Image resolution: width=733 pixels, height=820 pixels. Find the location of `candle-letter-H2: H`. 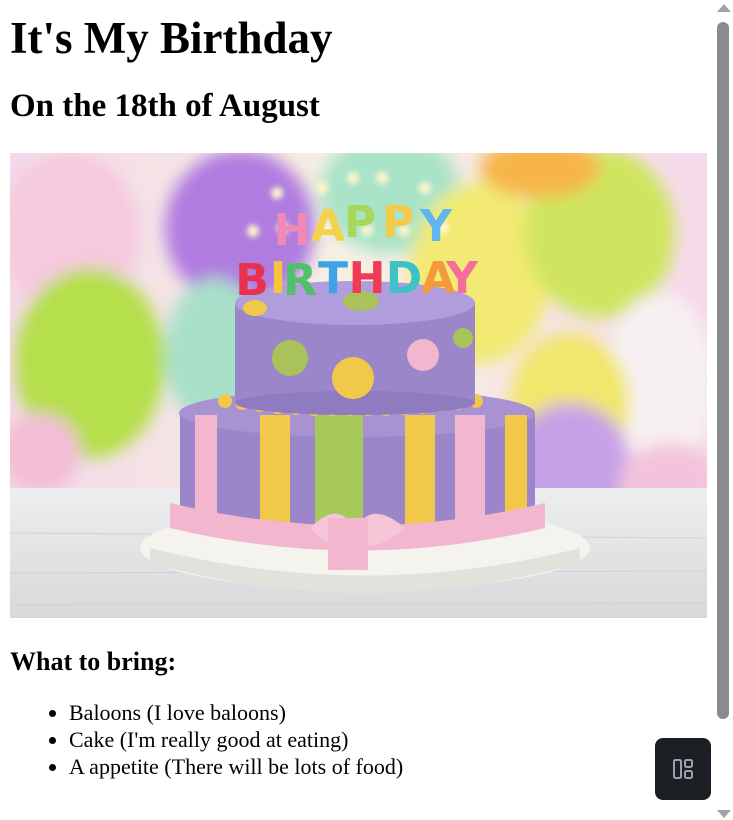

candle-letter-H2: H is located at coordinates (367, 278).